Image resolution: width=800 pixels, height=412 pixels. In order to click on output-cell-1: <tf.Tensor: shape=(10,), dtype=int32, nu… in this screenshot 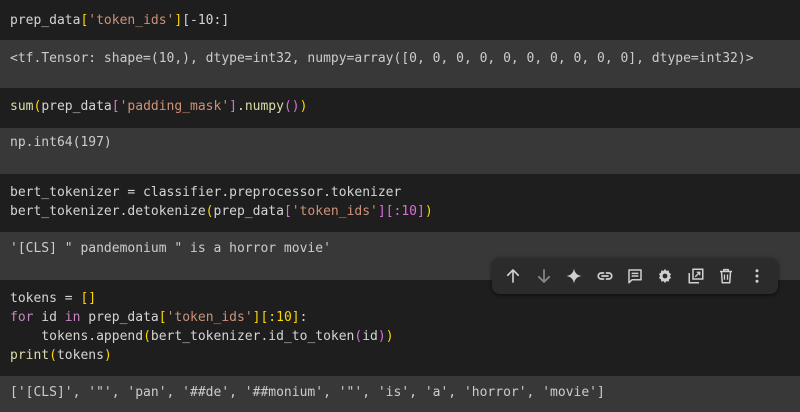, I will do `click(400, 64)`.